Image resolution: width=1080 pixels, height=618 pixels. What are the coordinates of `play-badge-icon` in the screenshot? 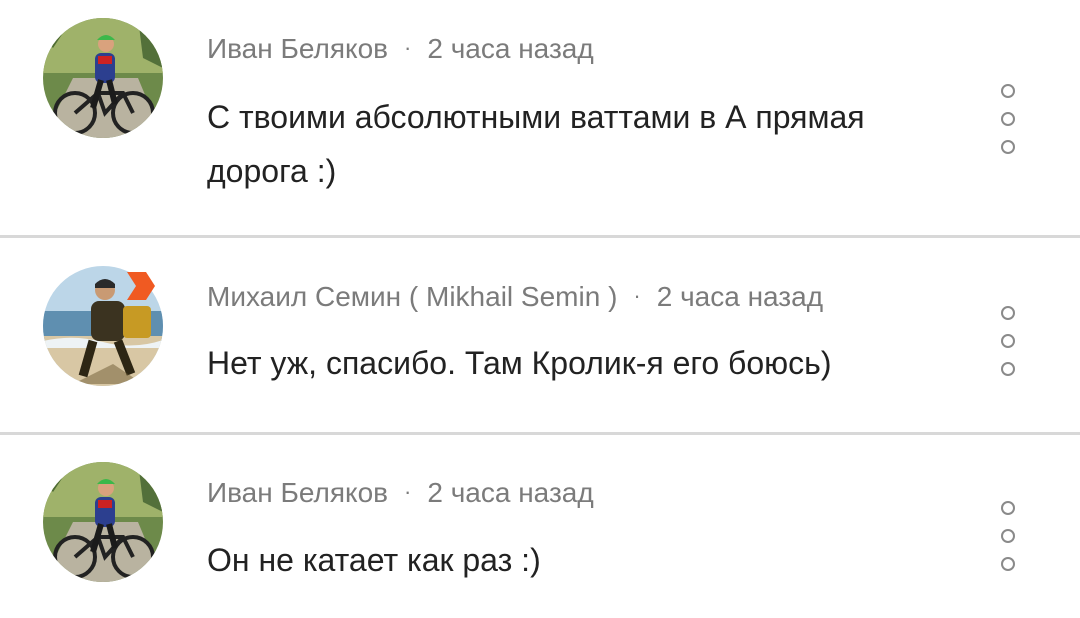 It's located at (141, 286).